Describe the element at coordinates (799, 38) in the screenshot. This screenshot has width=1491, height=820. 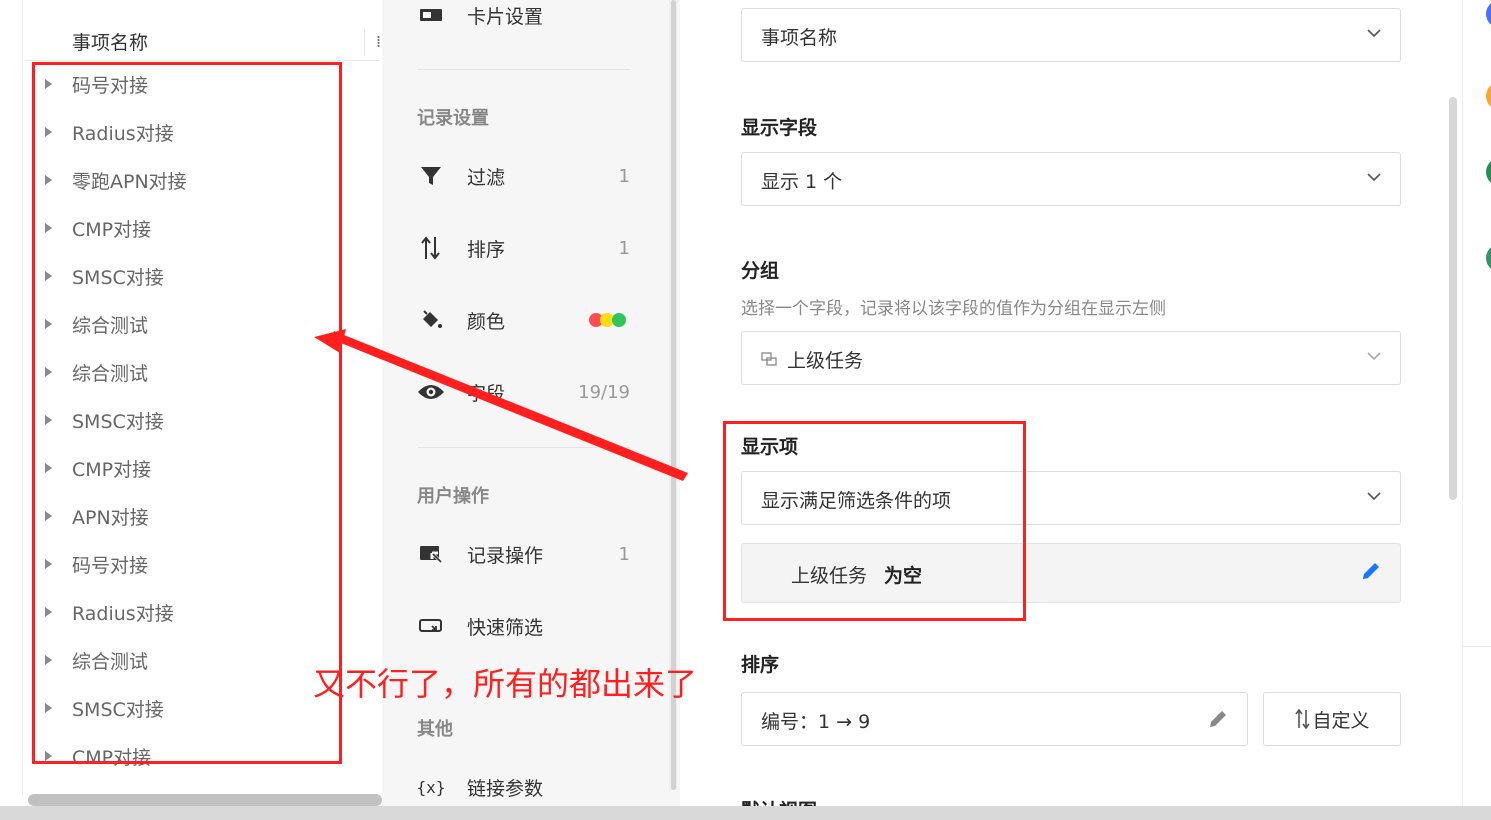
I see `select-value: 事项名称` at that location.